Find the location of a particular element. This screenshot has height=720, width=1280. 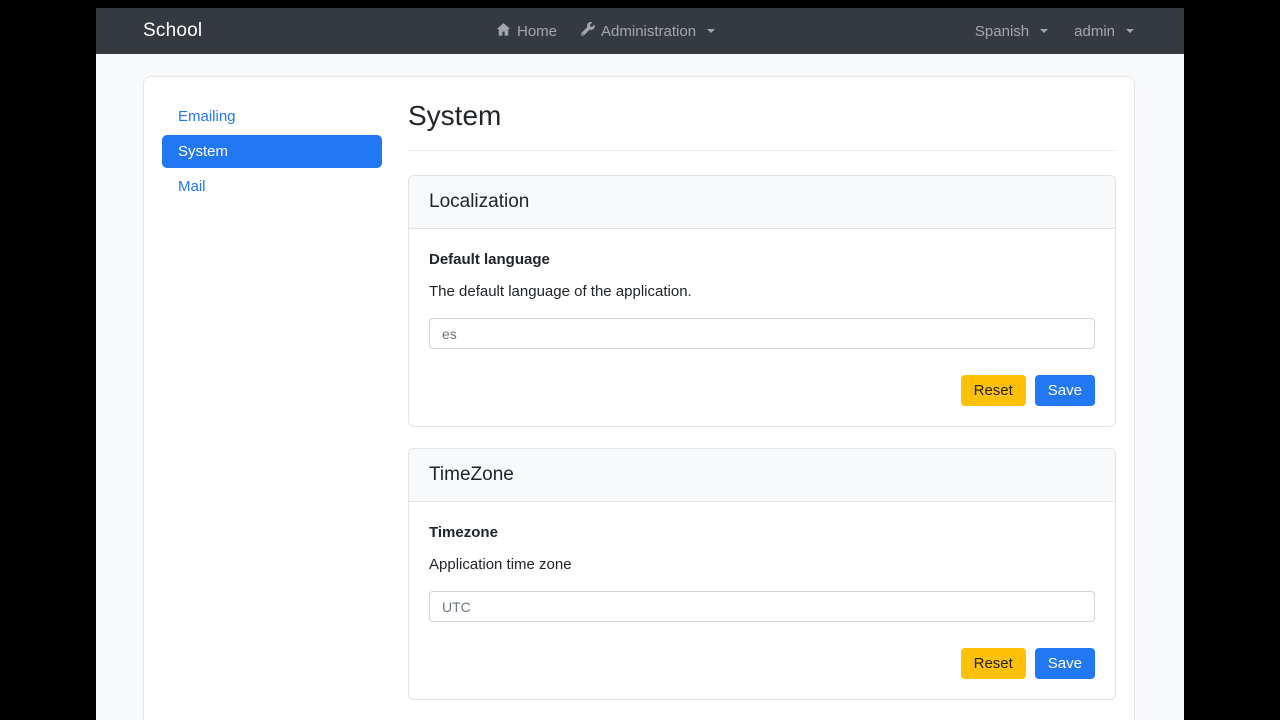

main-nav: Home Administration is located at coordinates (606, 31).